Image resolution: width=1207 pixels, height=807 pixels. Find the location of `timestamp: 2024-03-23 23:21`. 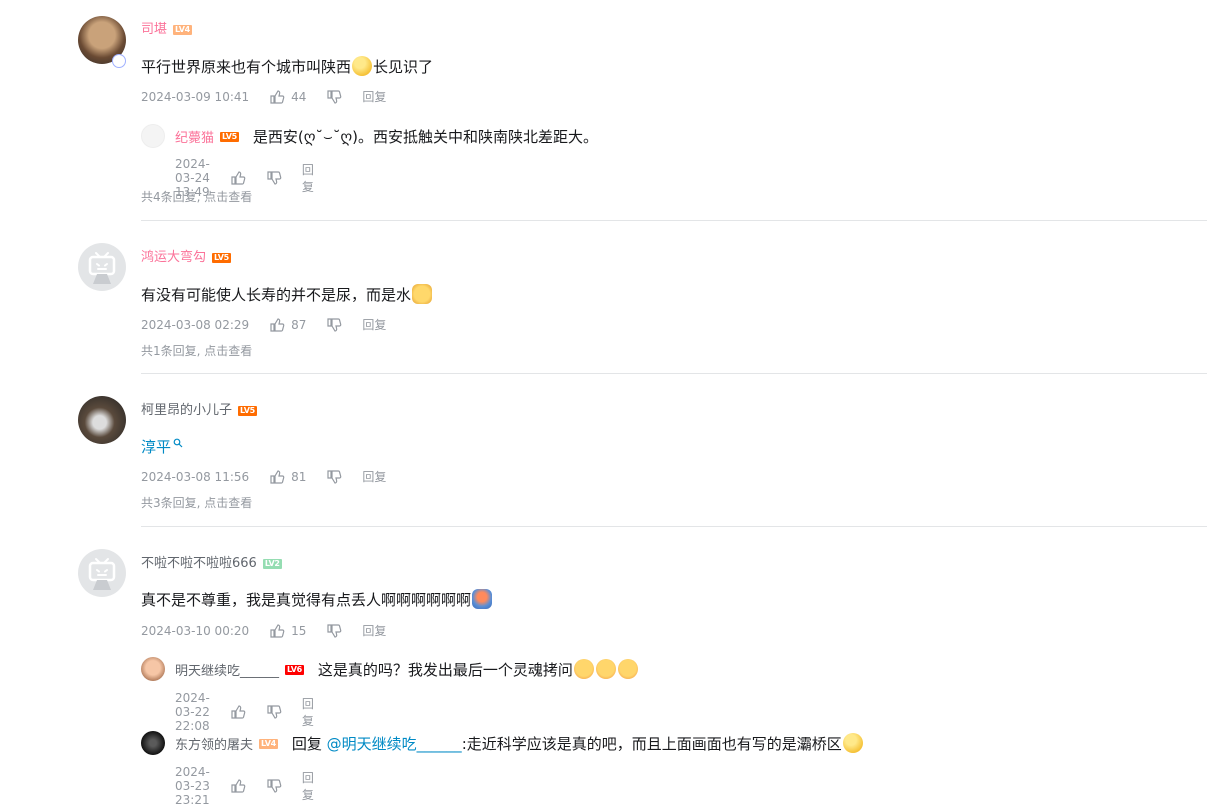

timestamp: 2024-03-23 23:21 is located at coordinates (192, 786).